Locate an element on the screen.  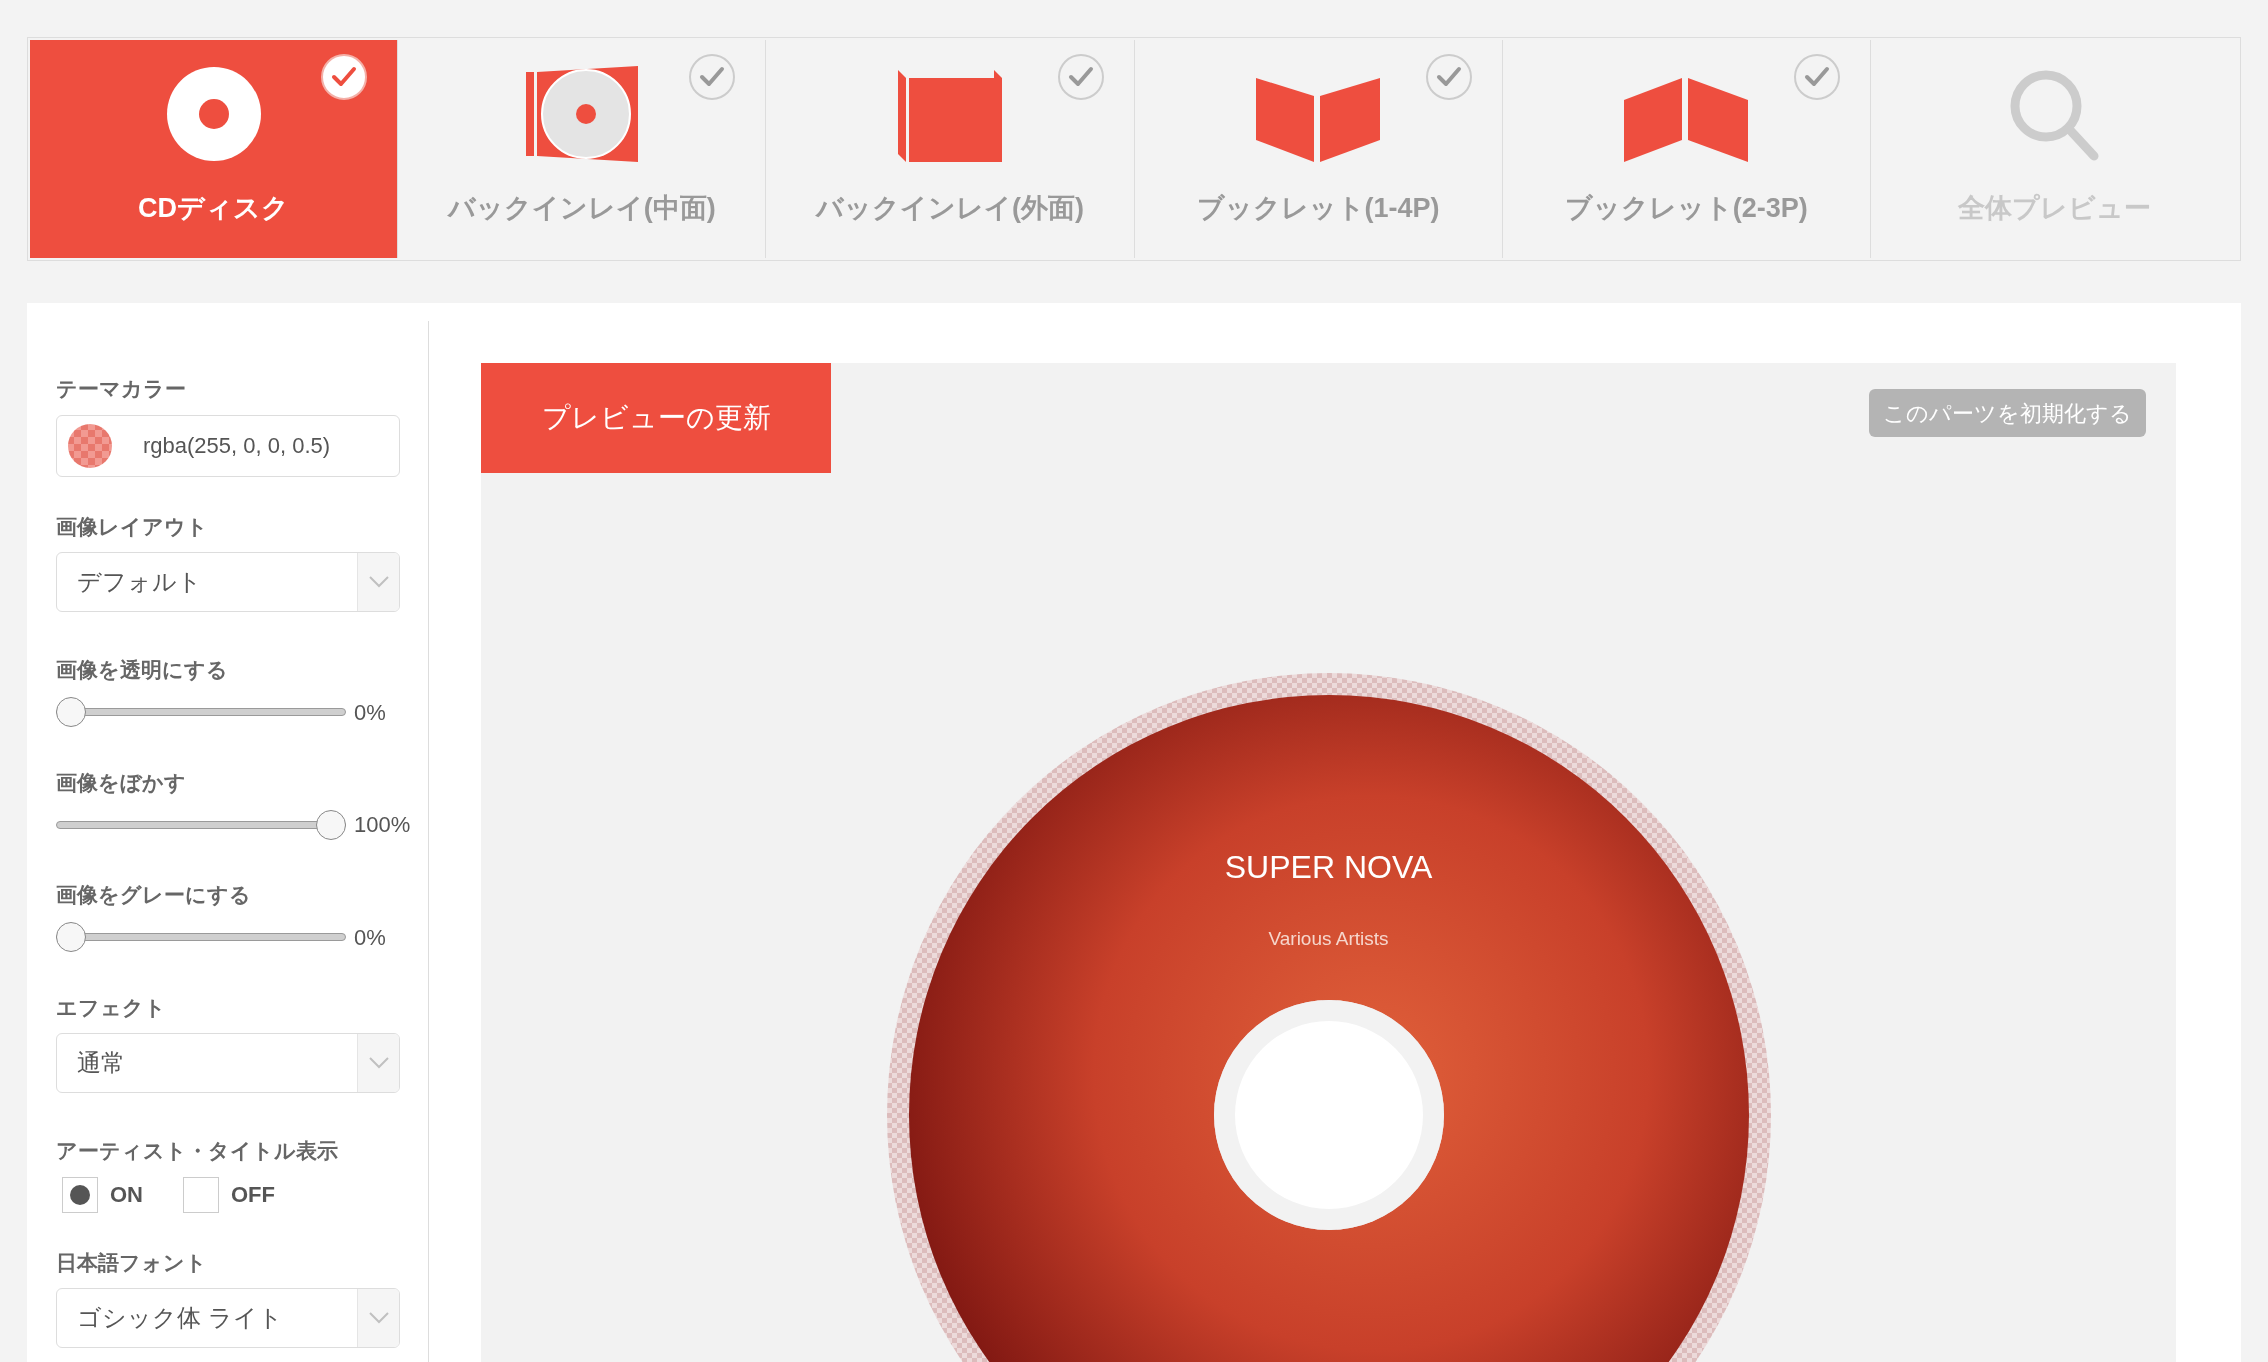
tab: CDディスク is located at coordinates (214, 149).